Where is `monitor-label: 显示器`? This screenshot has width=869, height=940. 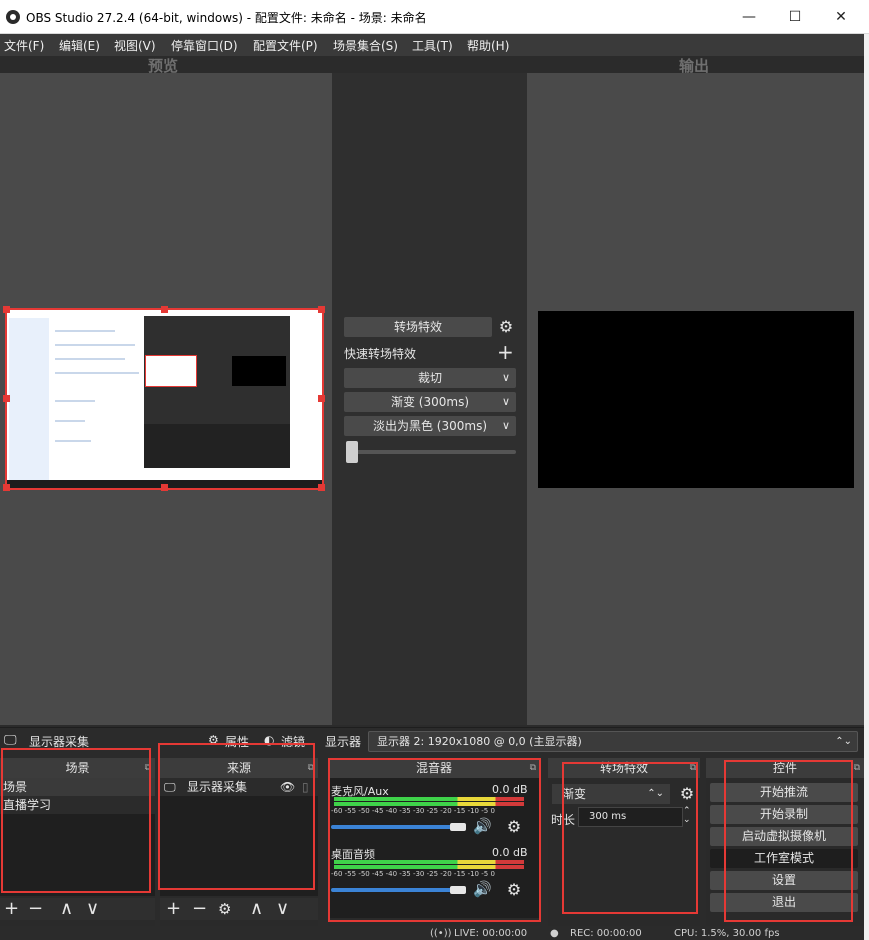
monitor-label: 显示器 is located at coordinates (343, 742).